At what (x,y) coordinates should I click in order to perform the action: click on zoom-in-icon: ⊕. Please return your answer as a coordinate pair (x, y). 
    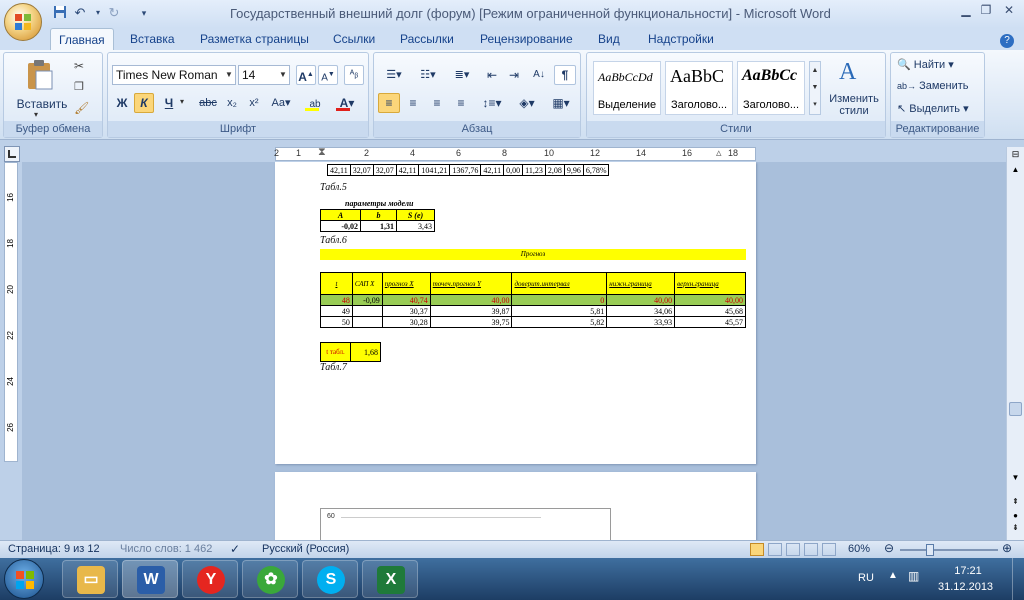
    Looking at the image, I should click on (1007, 548).